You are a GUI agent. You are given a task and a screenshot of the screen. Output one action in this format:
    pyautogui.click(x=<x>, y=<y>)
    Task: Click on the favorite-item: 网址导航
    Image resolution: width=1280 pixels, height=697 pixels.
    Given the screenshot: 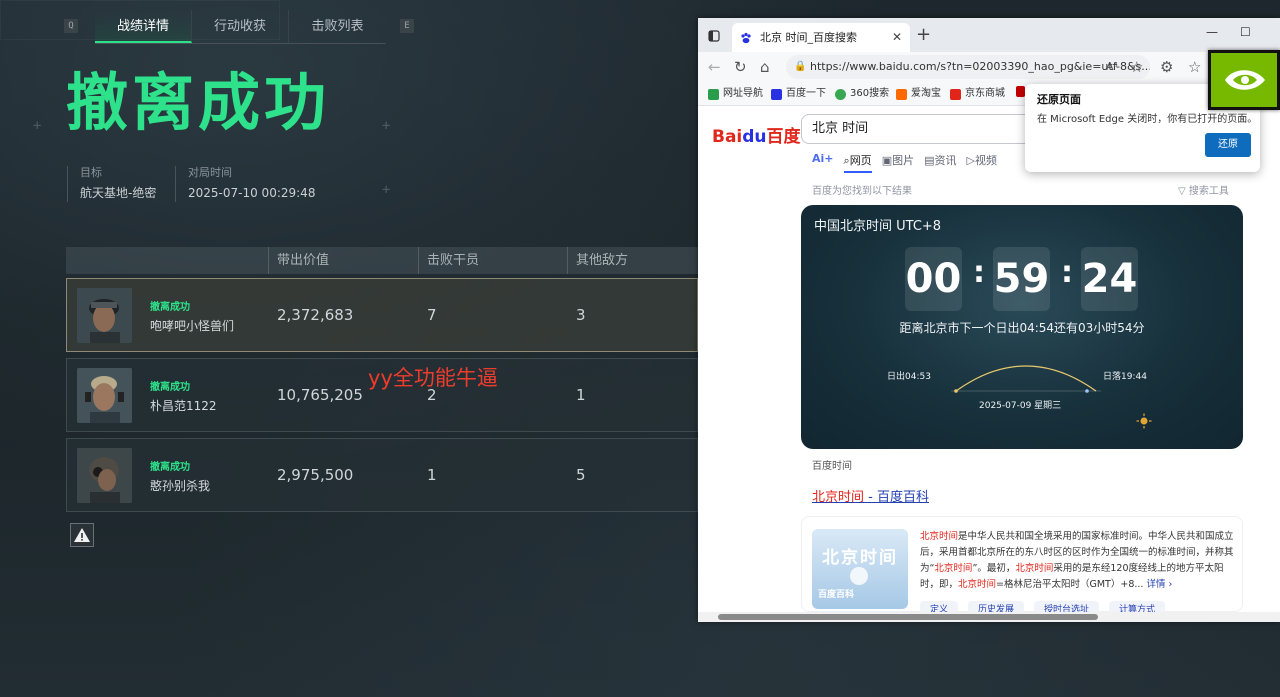 What is the action you would take?
    pyautogui.click(x=735, y=94)
    